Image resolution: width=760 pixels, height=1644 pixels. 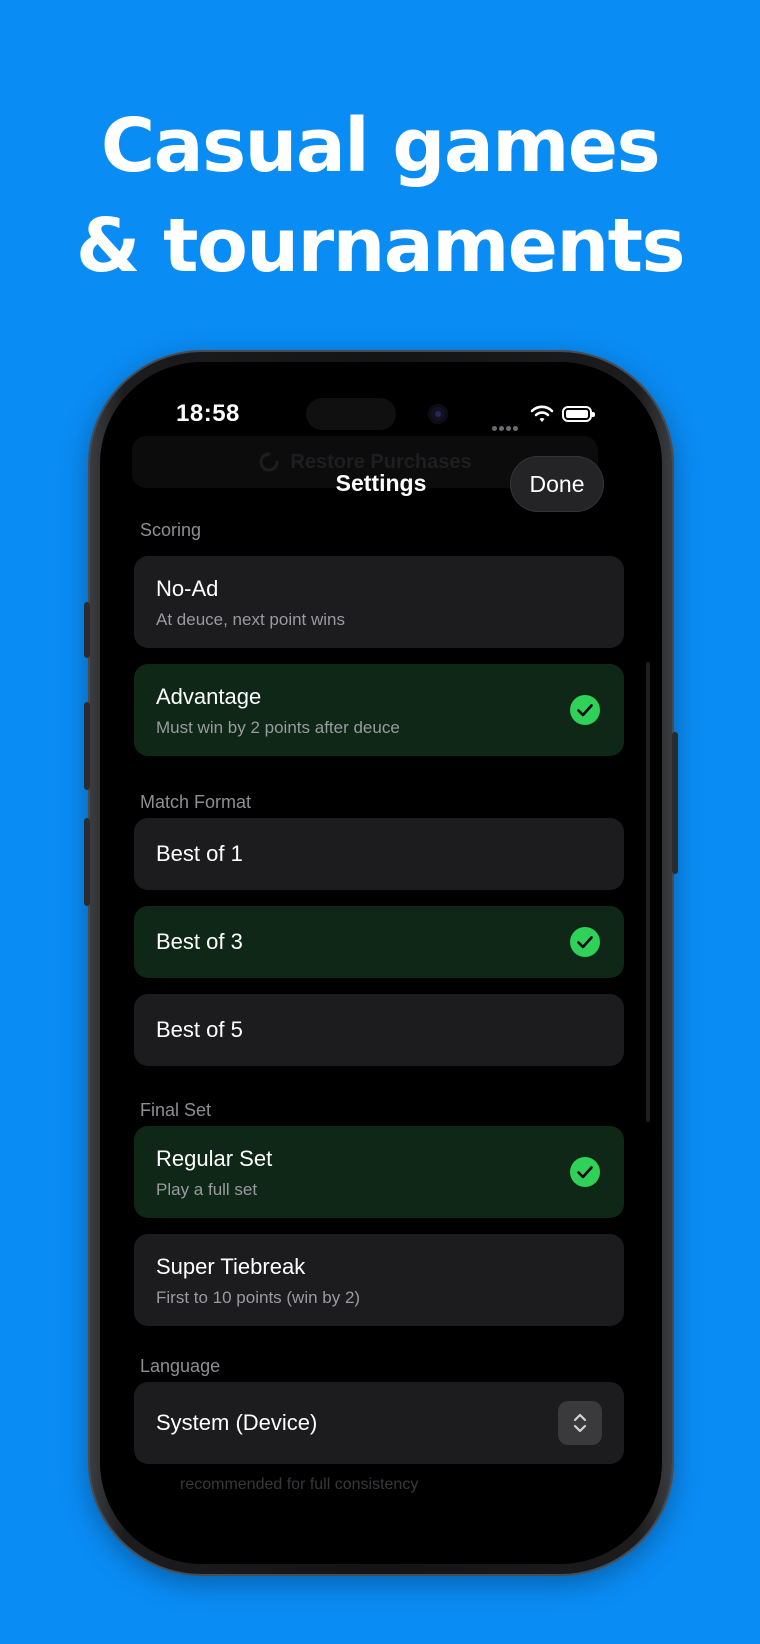 What do you see at coordinates (506, 427) in the screenshot?
I see `signal-icon` at bounding box center [506, 427].